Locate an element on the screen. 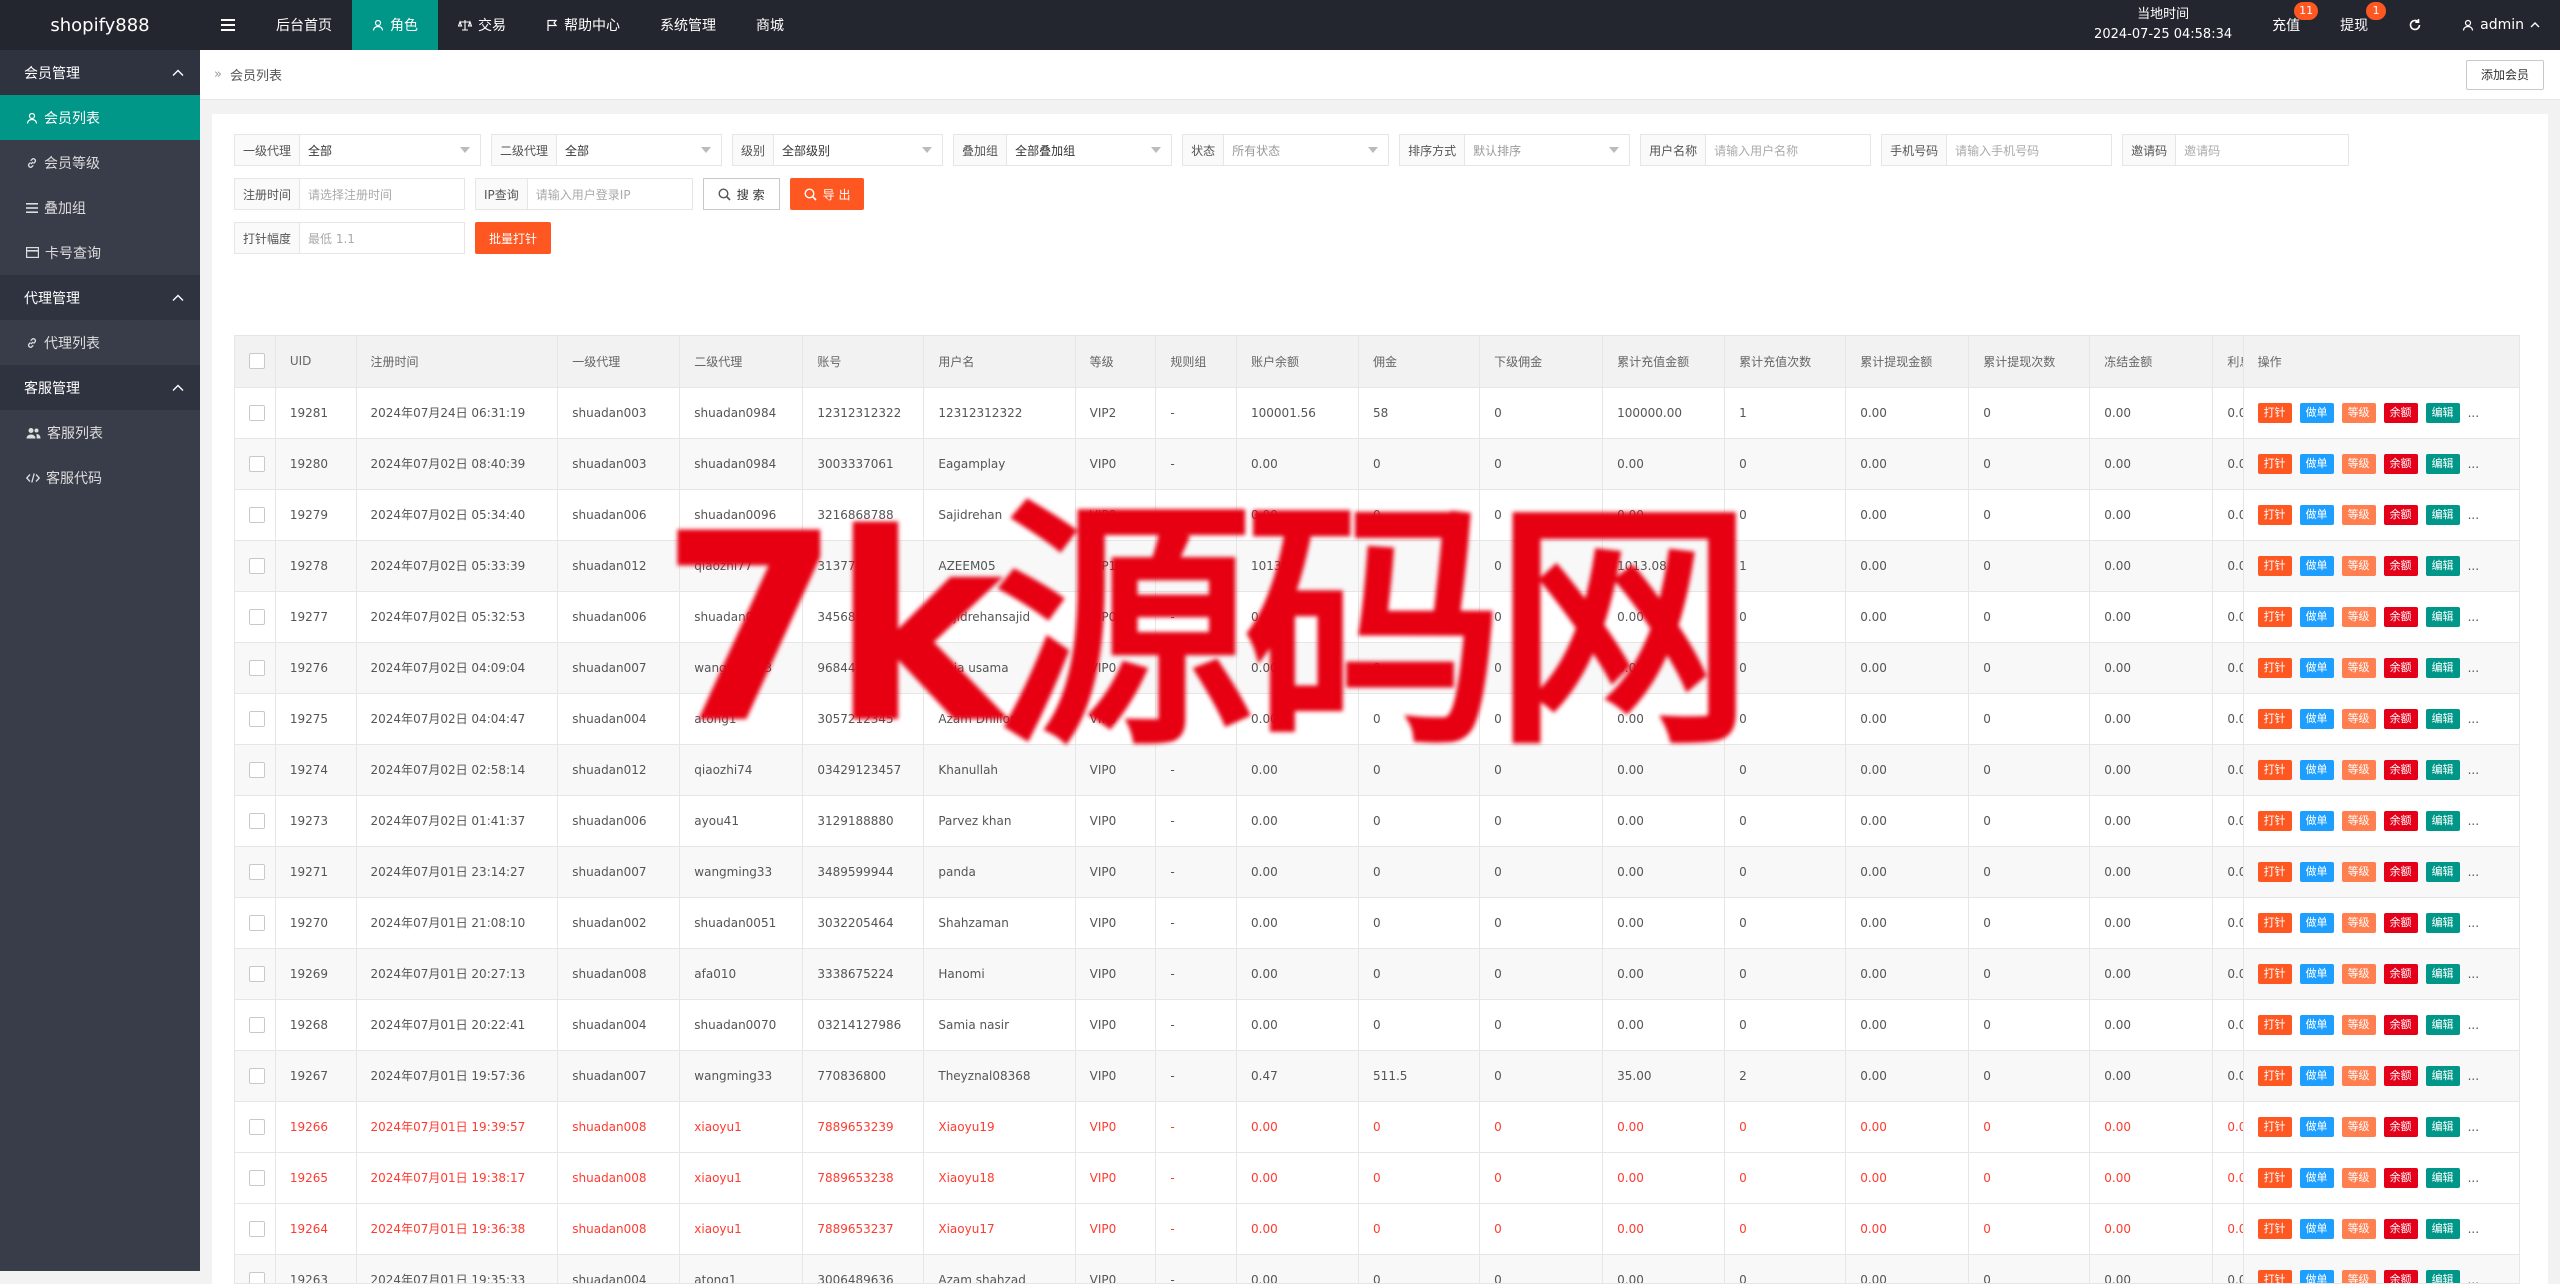 This screenshot has height=1284, width=2560. sort-select: 默认排序 is located at coordinates (1547, 150).